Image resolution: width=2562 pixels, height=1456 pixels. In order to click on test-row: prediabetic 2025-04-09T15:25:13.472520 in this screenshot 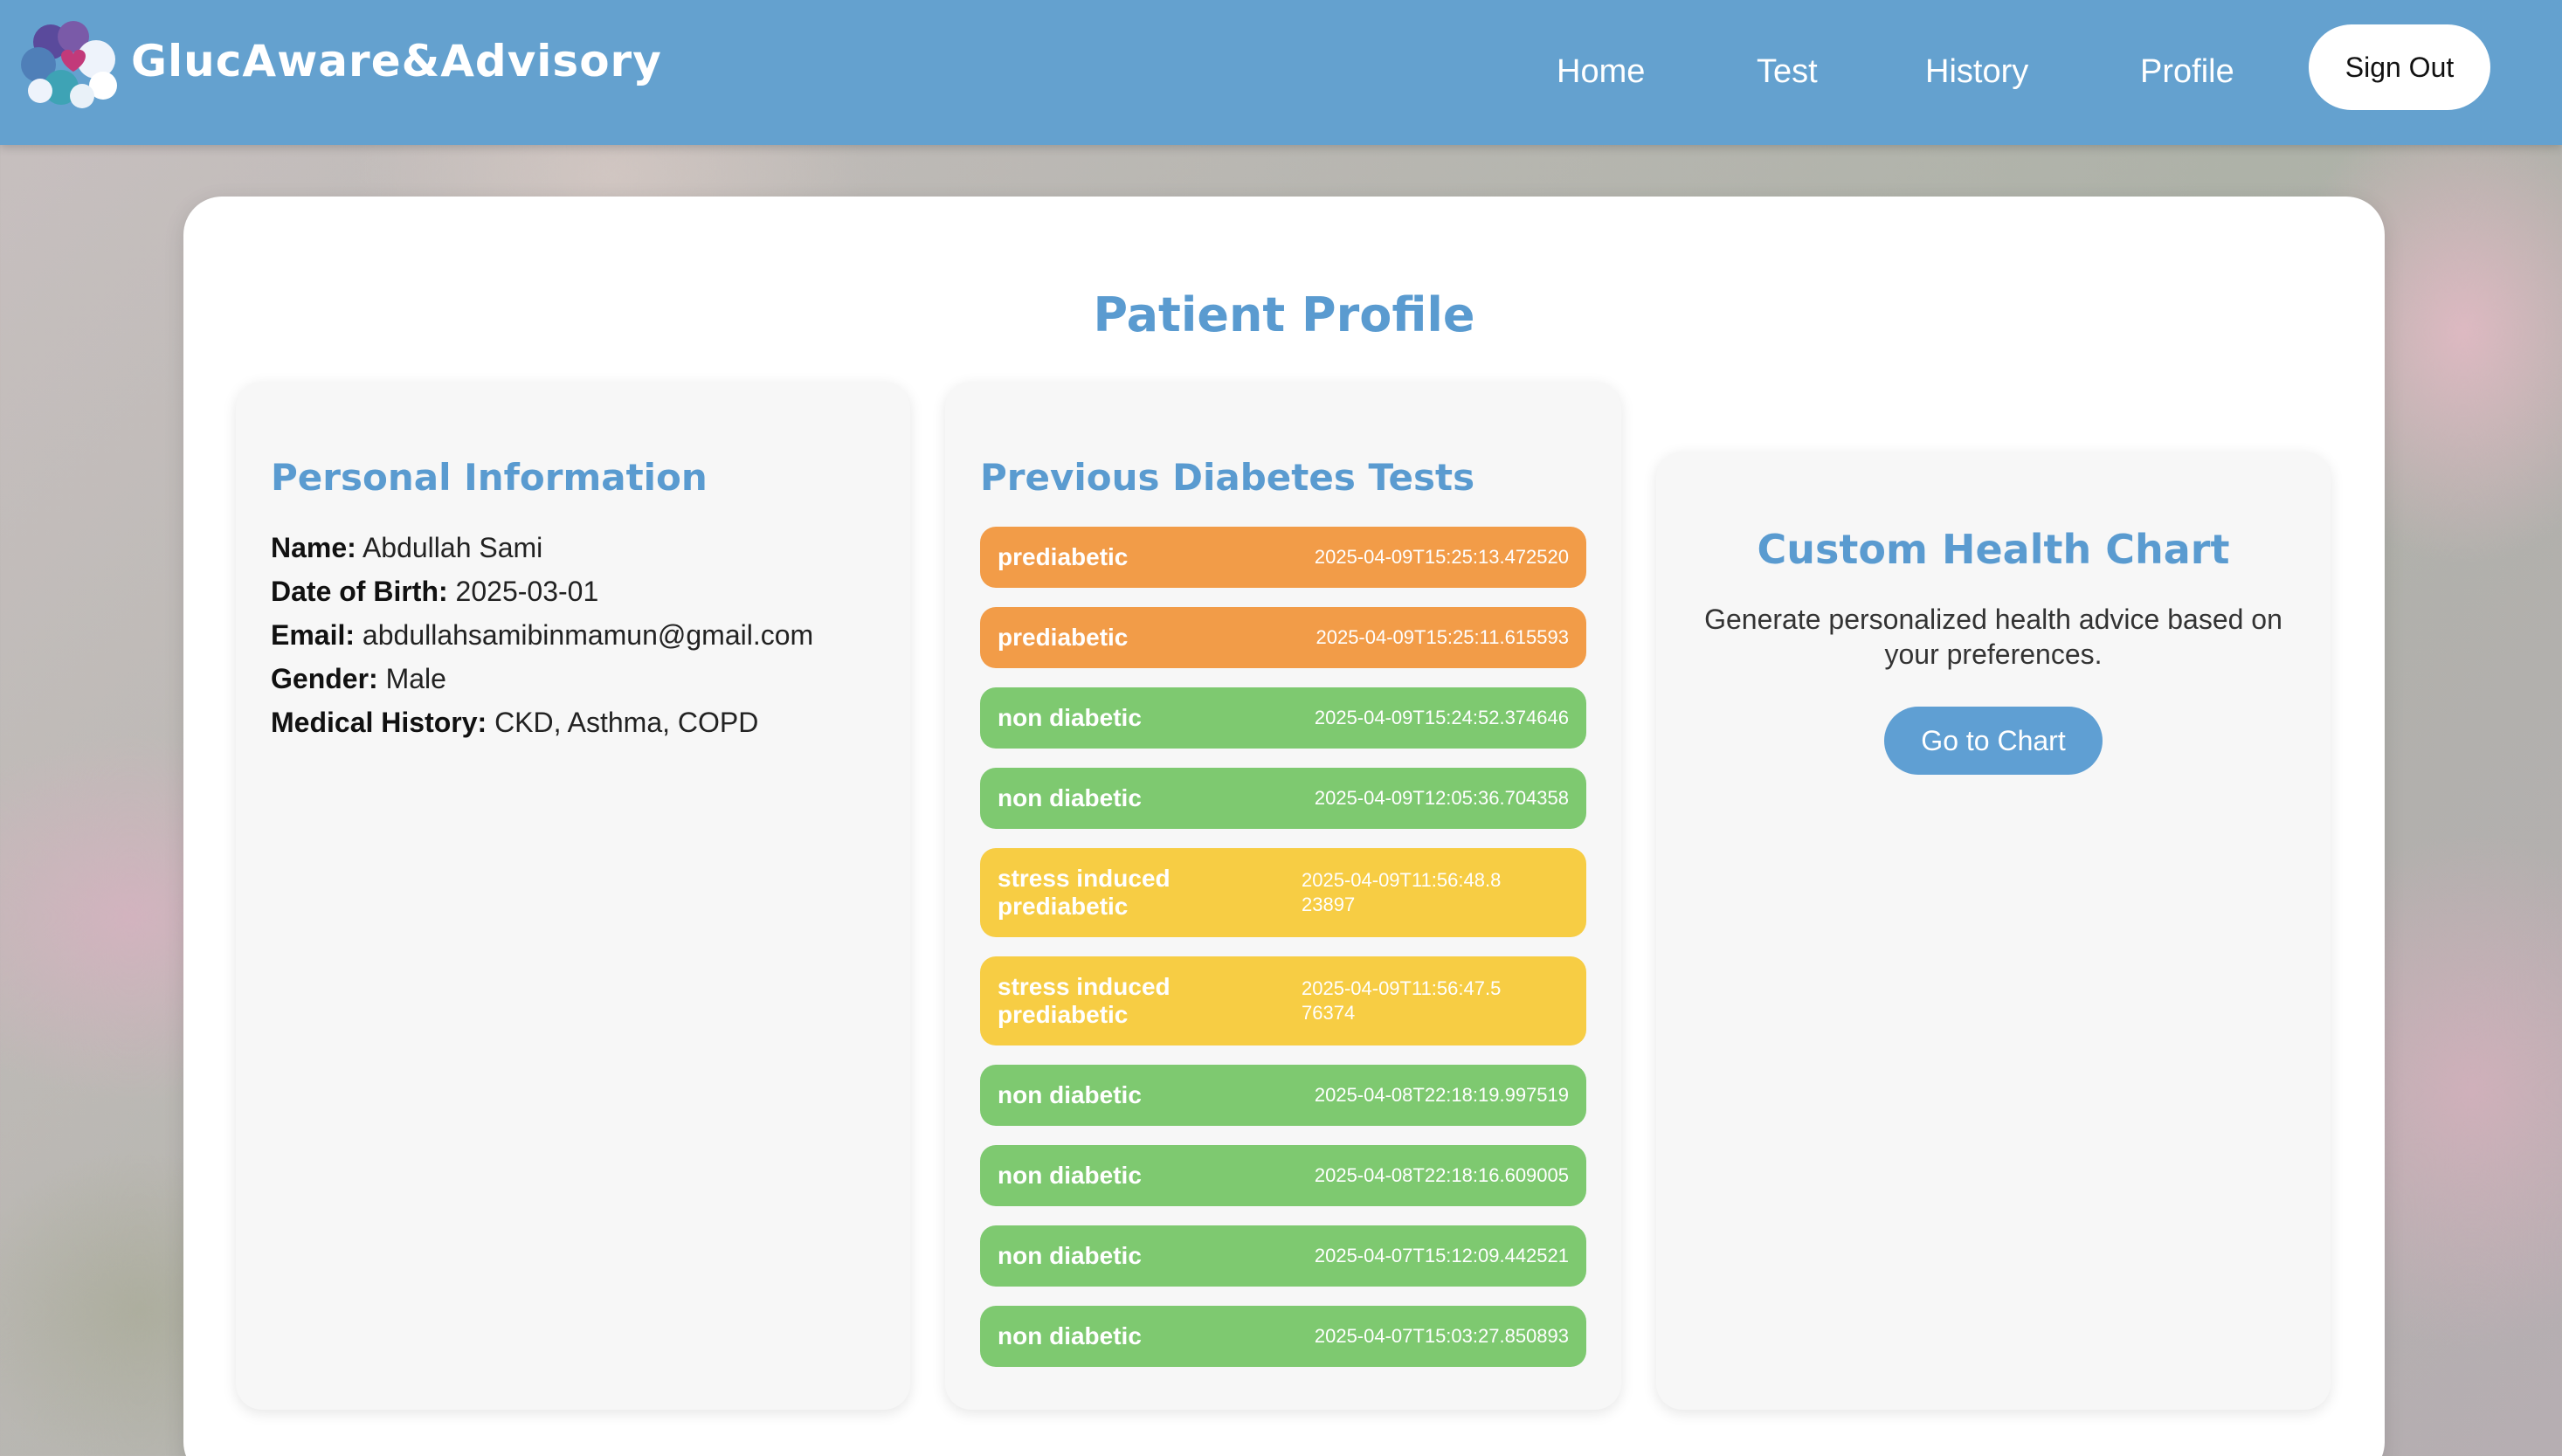, I will do `click(1283, 557)`.